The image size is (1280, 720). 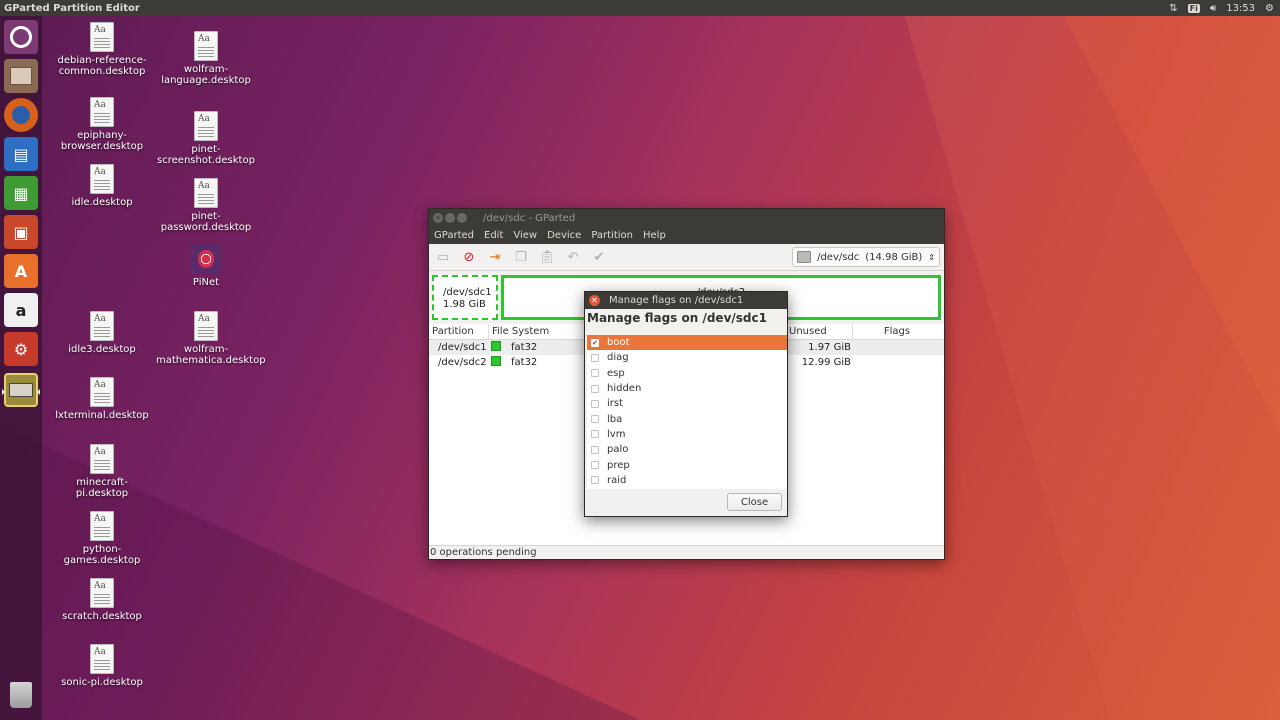 I want to click on desktop-icon: pinet-password.desktop, so click(x=206, y=205).